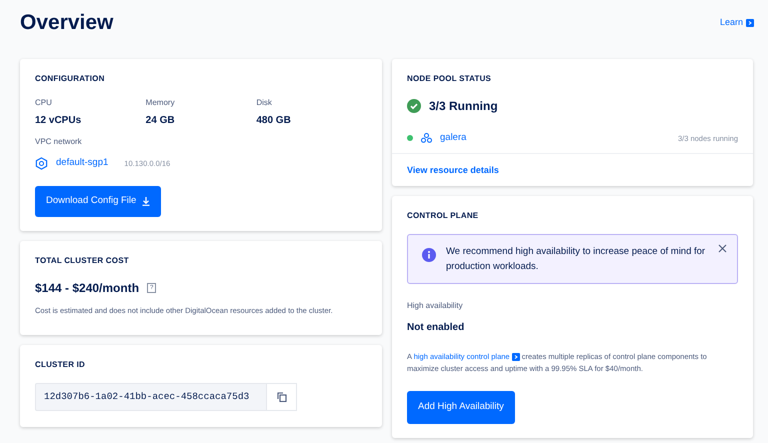  Describe the element at coordinates (426, 138) in the screenshot. I see `node-pool-icon` at that location.